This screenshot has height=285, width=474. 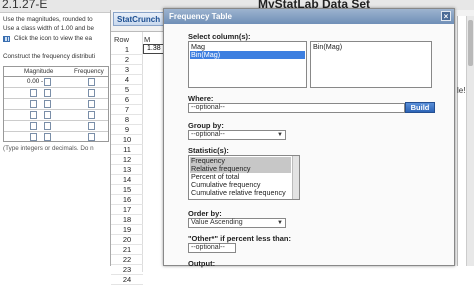 What do you see at coordinates (127, 160) in the screenshot?
I see `row-number: 12` at bounding box center [127, 160].